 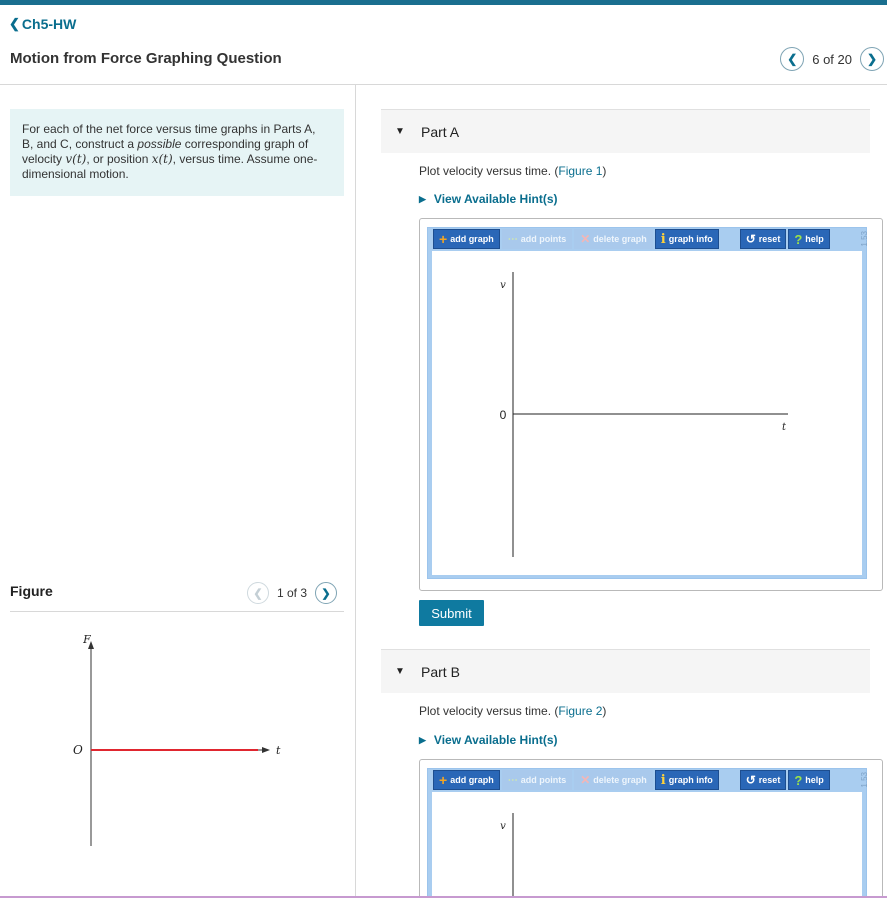 I want to click on intro-line-4: dimensional motion., so click(x=75, y=174).